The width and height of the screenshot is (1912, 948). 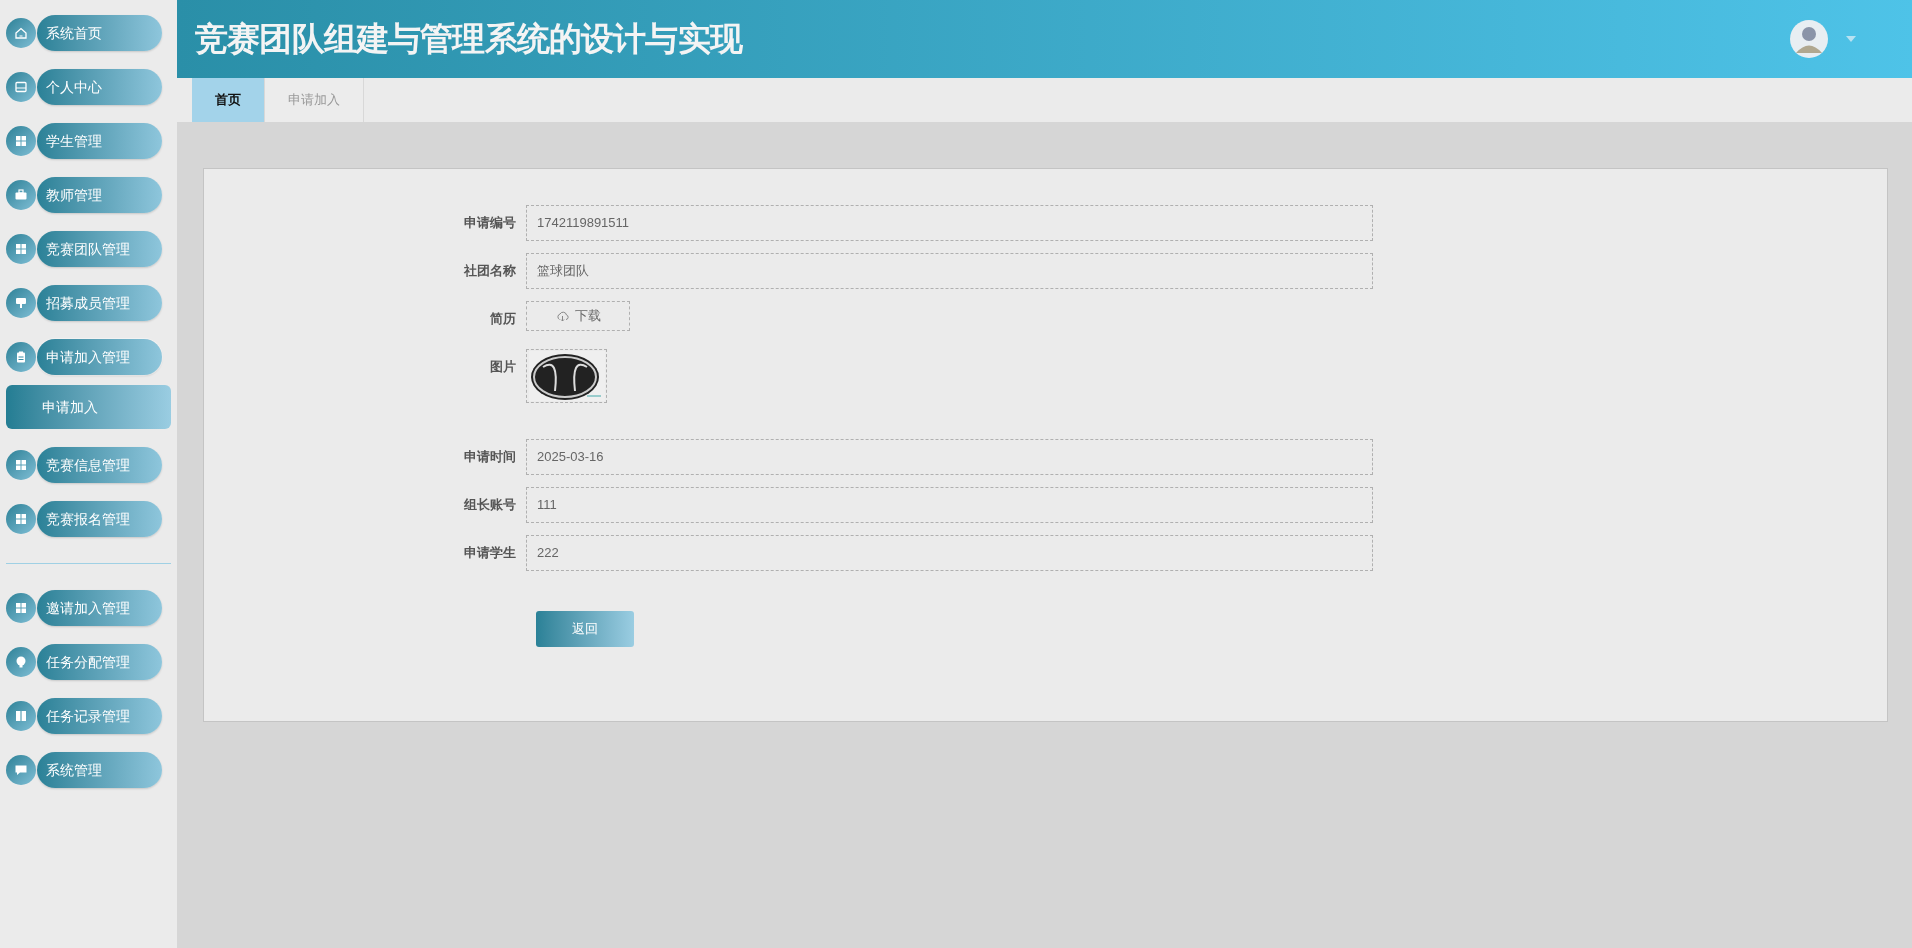 What do you see at coordinates (468, 39) in the screenshot?
I see `app-title: 竞赛团队组建与管理系统的设计与实现` at bounding box center [468, 39].